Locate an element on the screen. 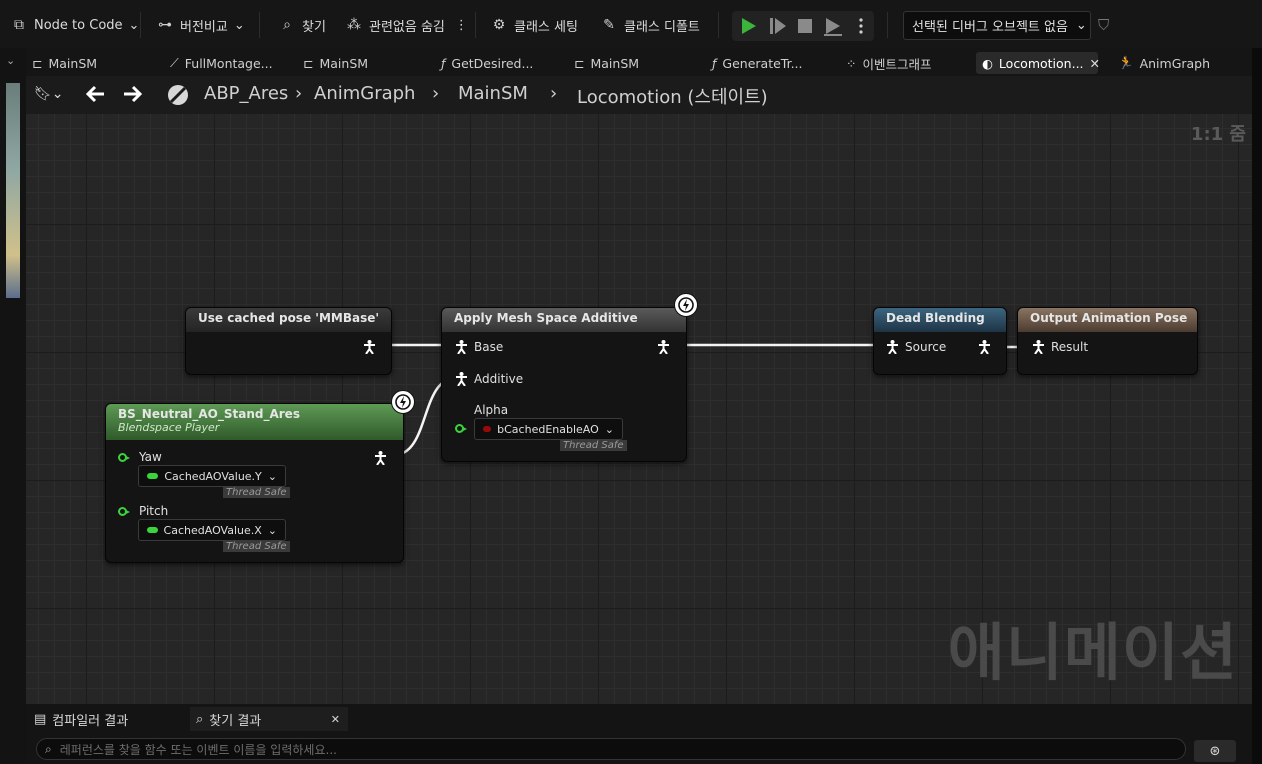  pin-label: Yaw is located at coordinates (150, 457).